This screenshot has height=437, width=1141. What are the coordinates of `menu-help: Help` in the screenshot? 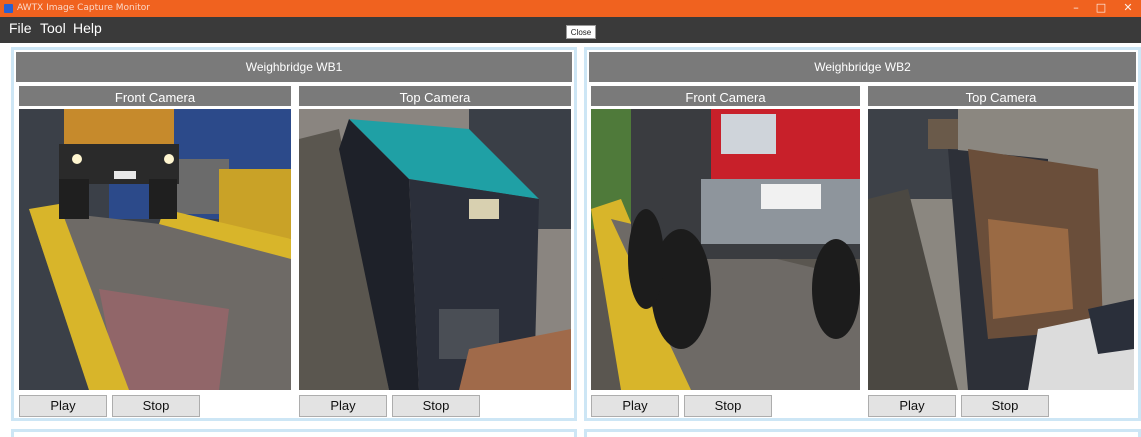 It's located at (87, 28).